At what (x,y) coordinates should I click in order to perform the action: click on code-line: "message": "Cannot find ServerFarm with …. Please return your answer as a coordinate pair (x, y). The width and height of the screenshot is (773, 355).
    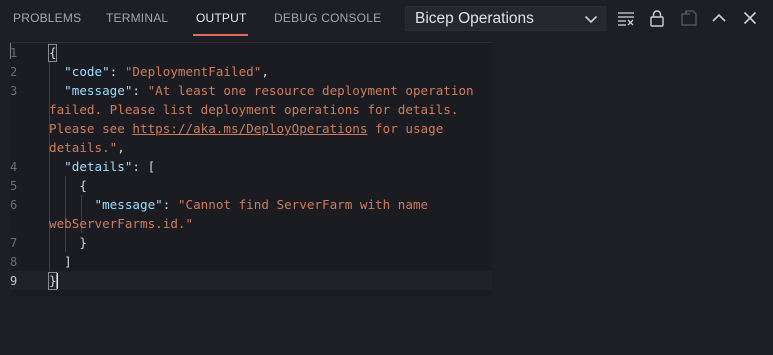
    Looking at the image, I should click on (239, 204).